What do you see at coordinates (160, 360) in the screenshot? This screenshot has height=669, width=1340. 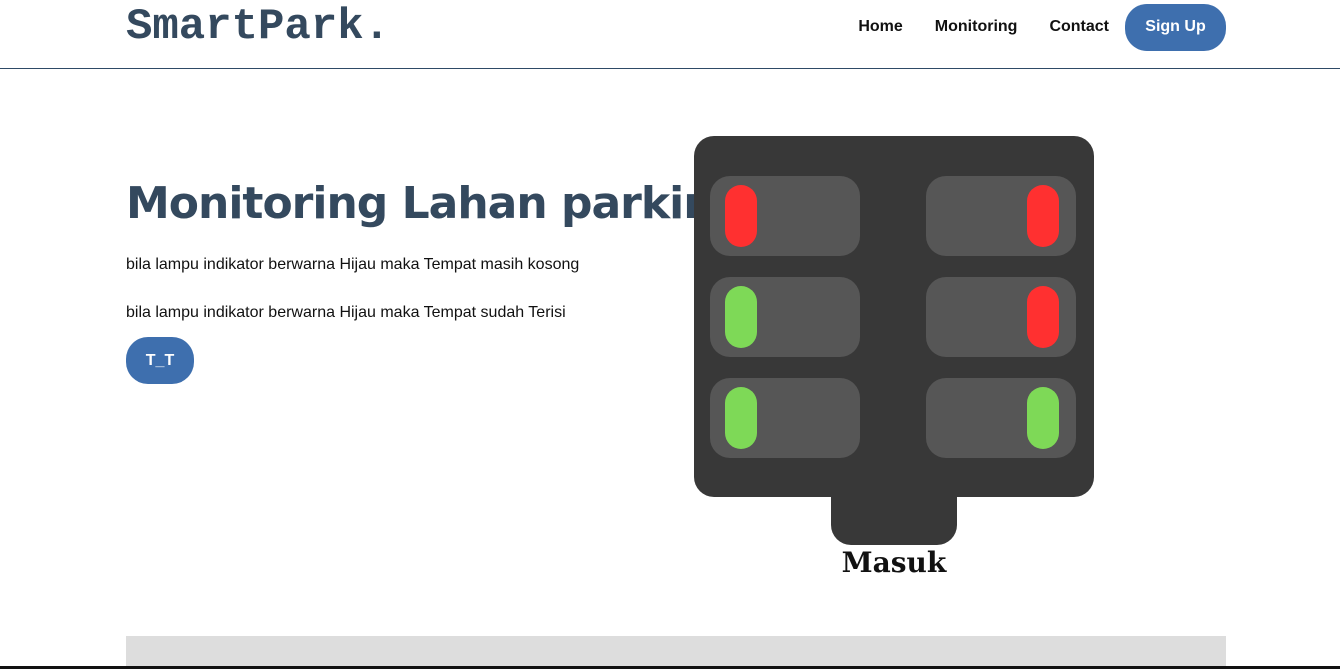 I see `tt-button: T_T` at bounding box center [160, 360].